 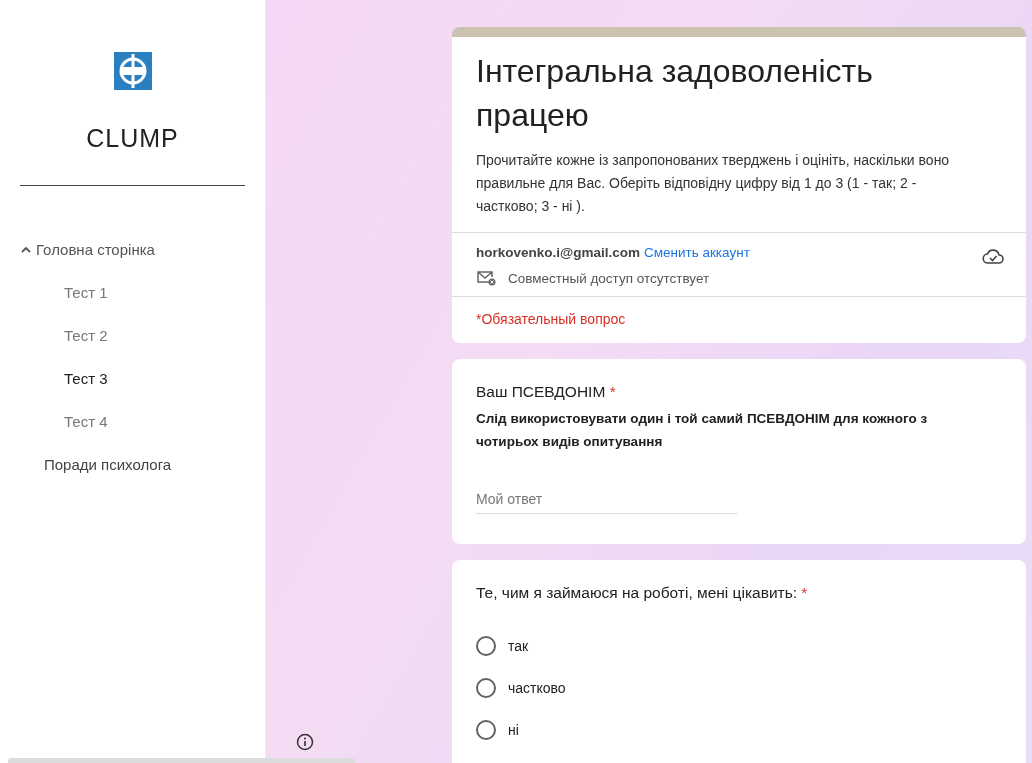 I want to click on nav-item: Головна сторінка, so click(x=142, y=249).